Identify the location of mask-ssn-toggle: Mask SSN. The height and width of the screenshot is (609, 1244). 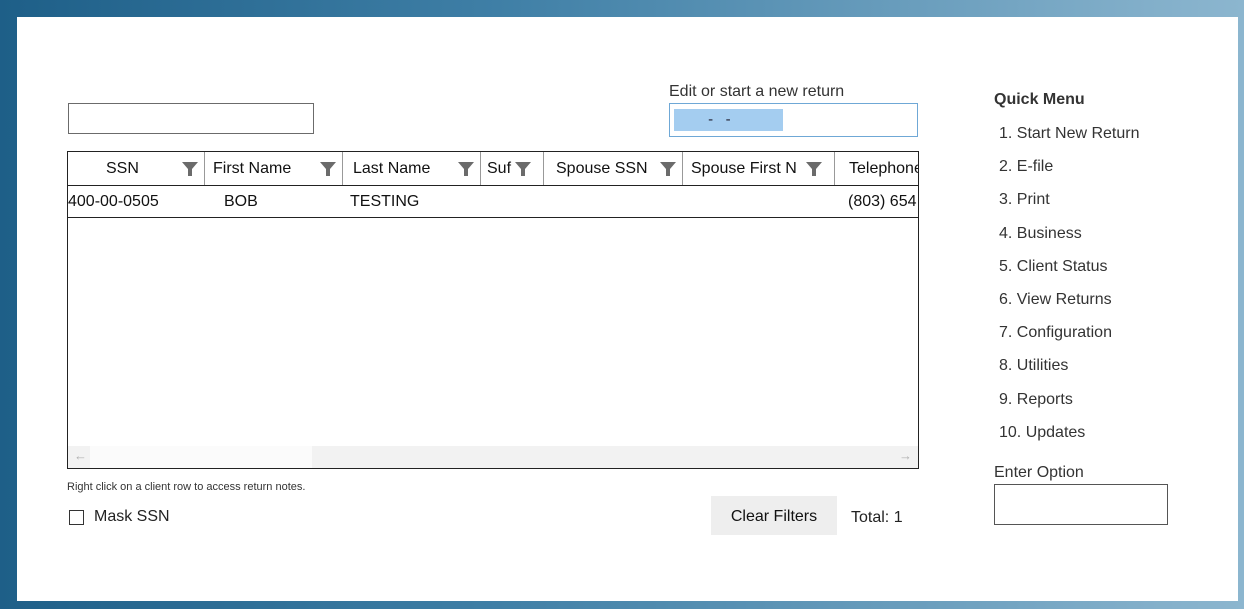
(119, 517).